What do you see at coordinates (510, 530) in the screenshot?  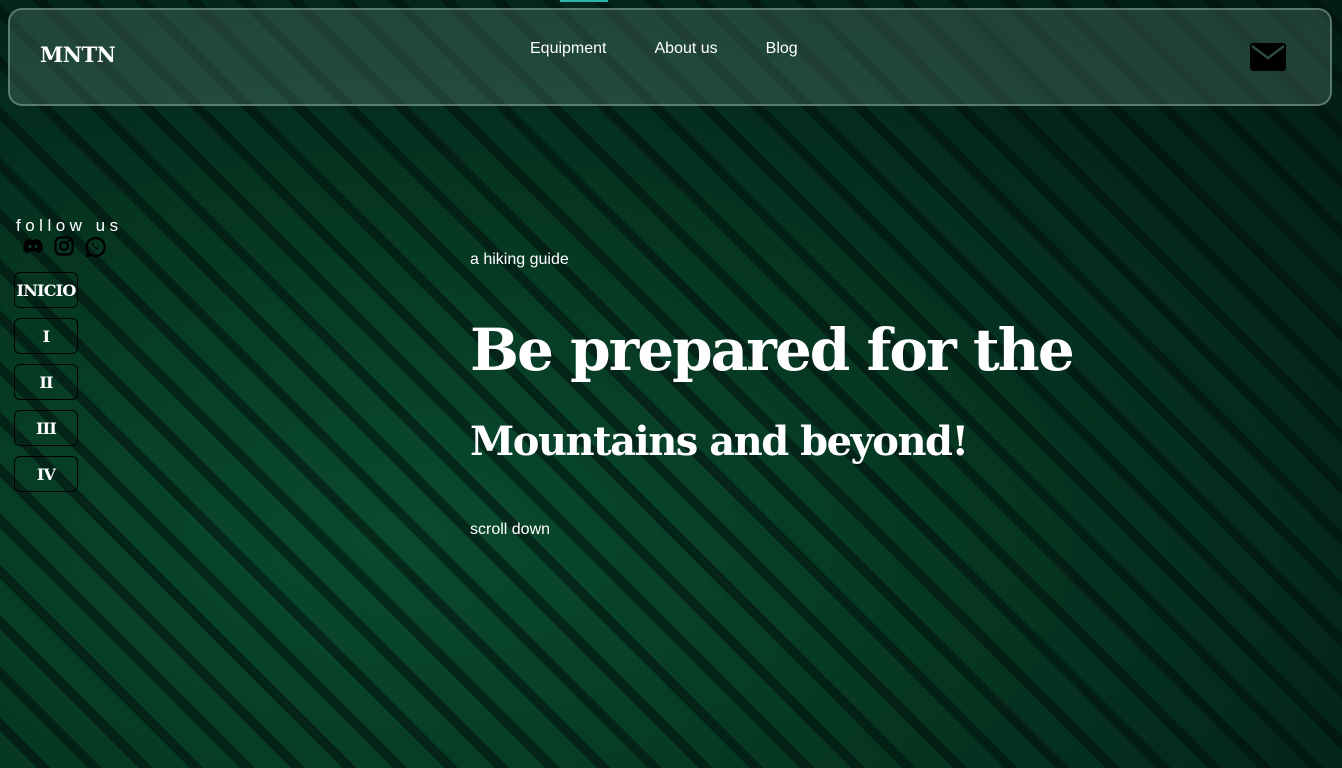 I see `scroll-down-link: scroll down` at bounding box center [510, 530].